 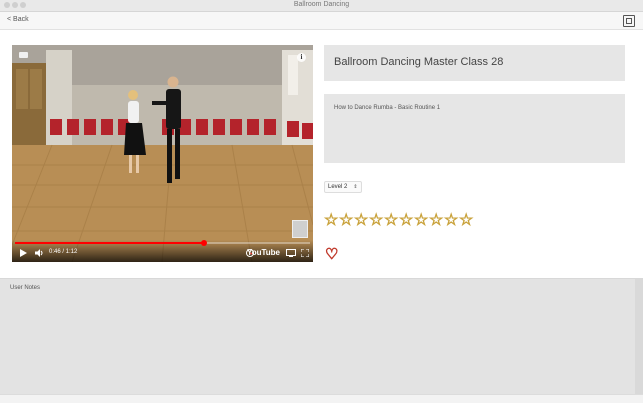 I want to click on folder-icon, so click(x=23, y=55).